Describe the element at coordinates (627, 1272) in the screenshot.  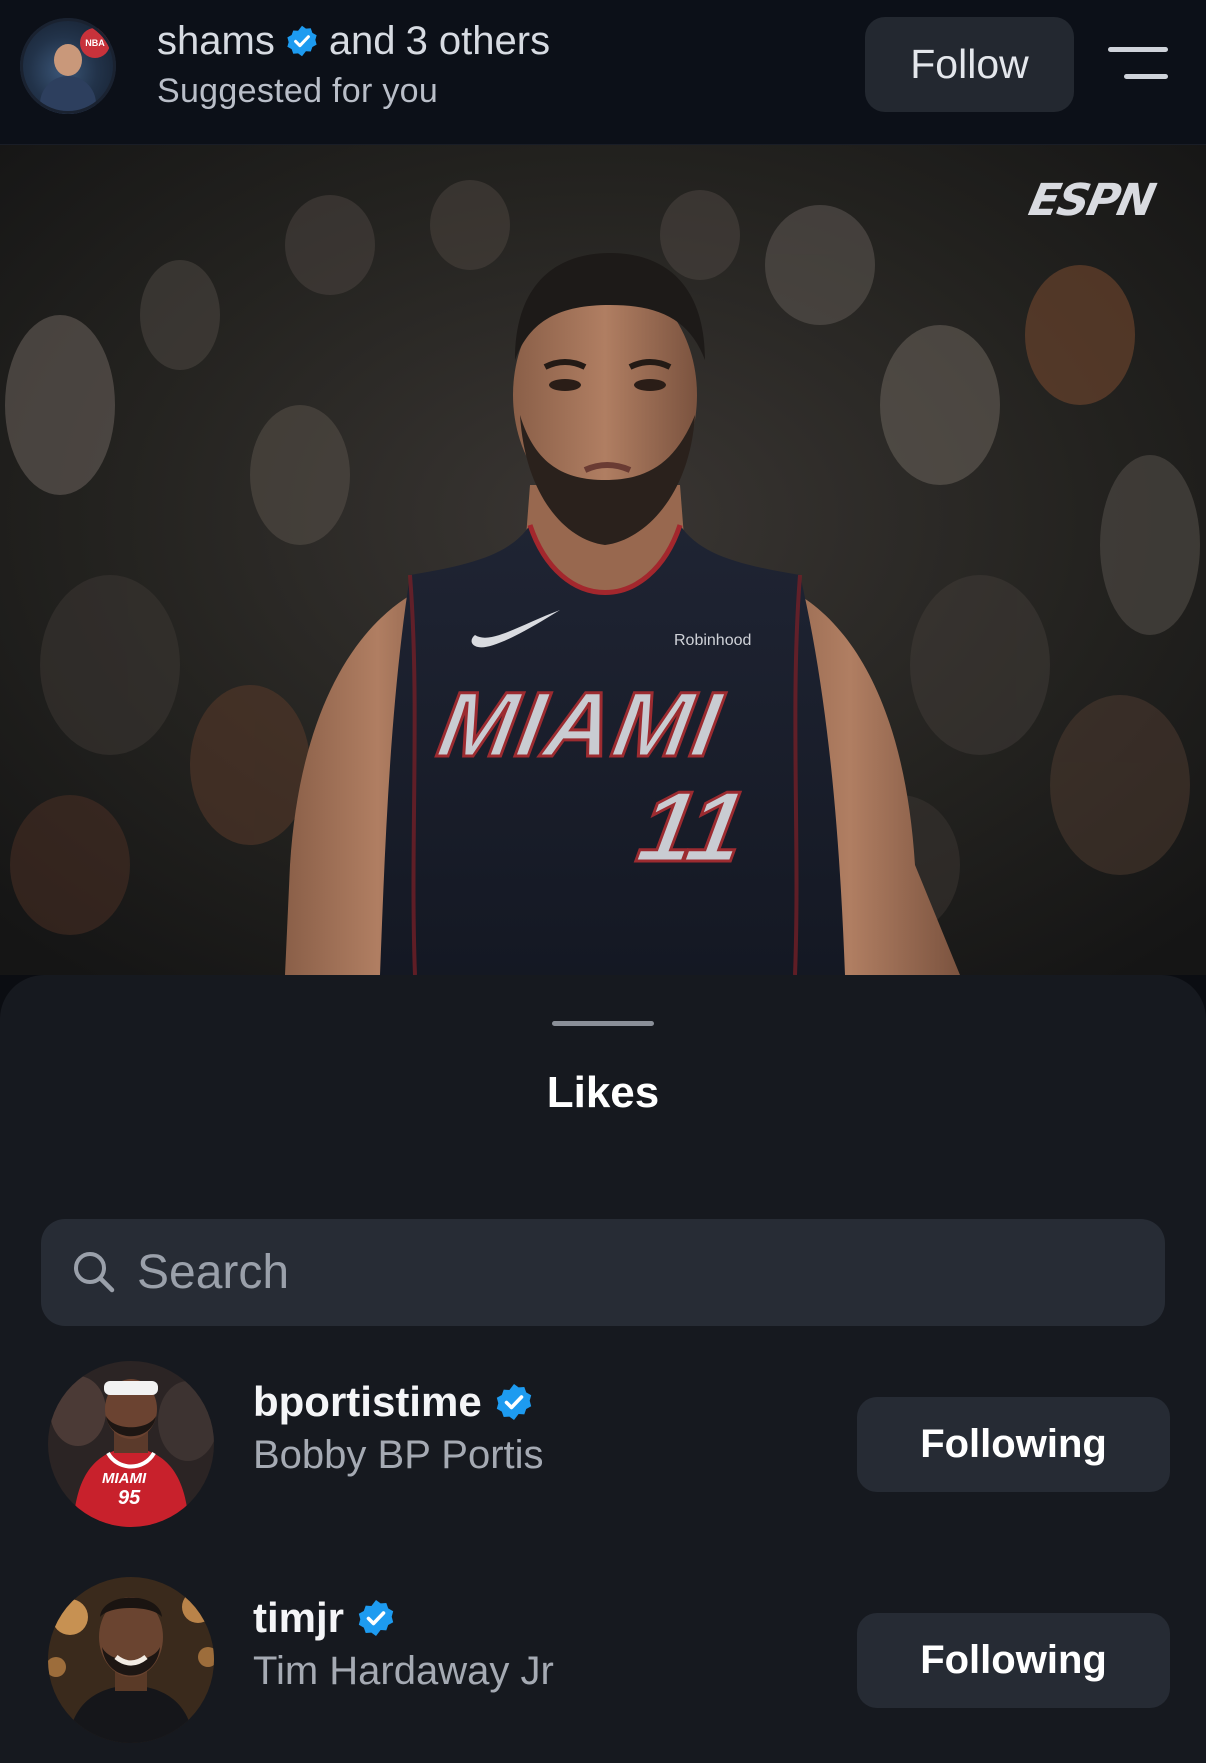
I see `search-input` at that location.